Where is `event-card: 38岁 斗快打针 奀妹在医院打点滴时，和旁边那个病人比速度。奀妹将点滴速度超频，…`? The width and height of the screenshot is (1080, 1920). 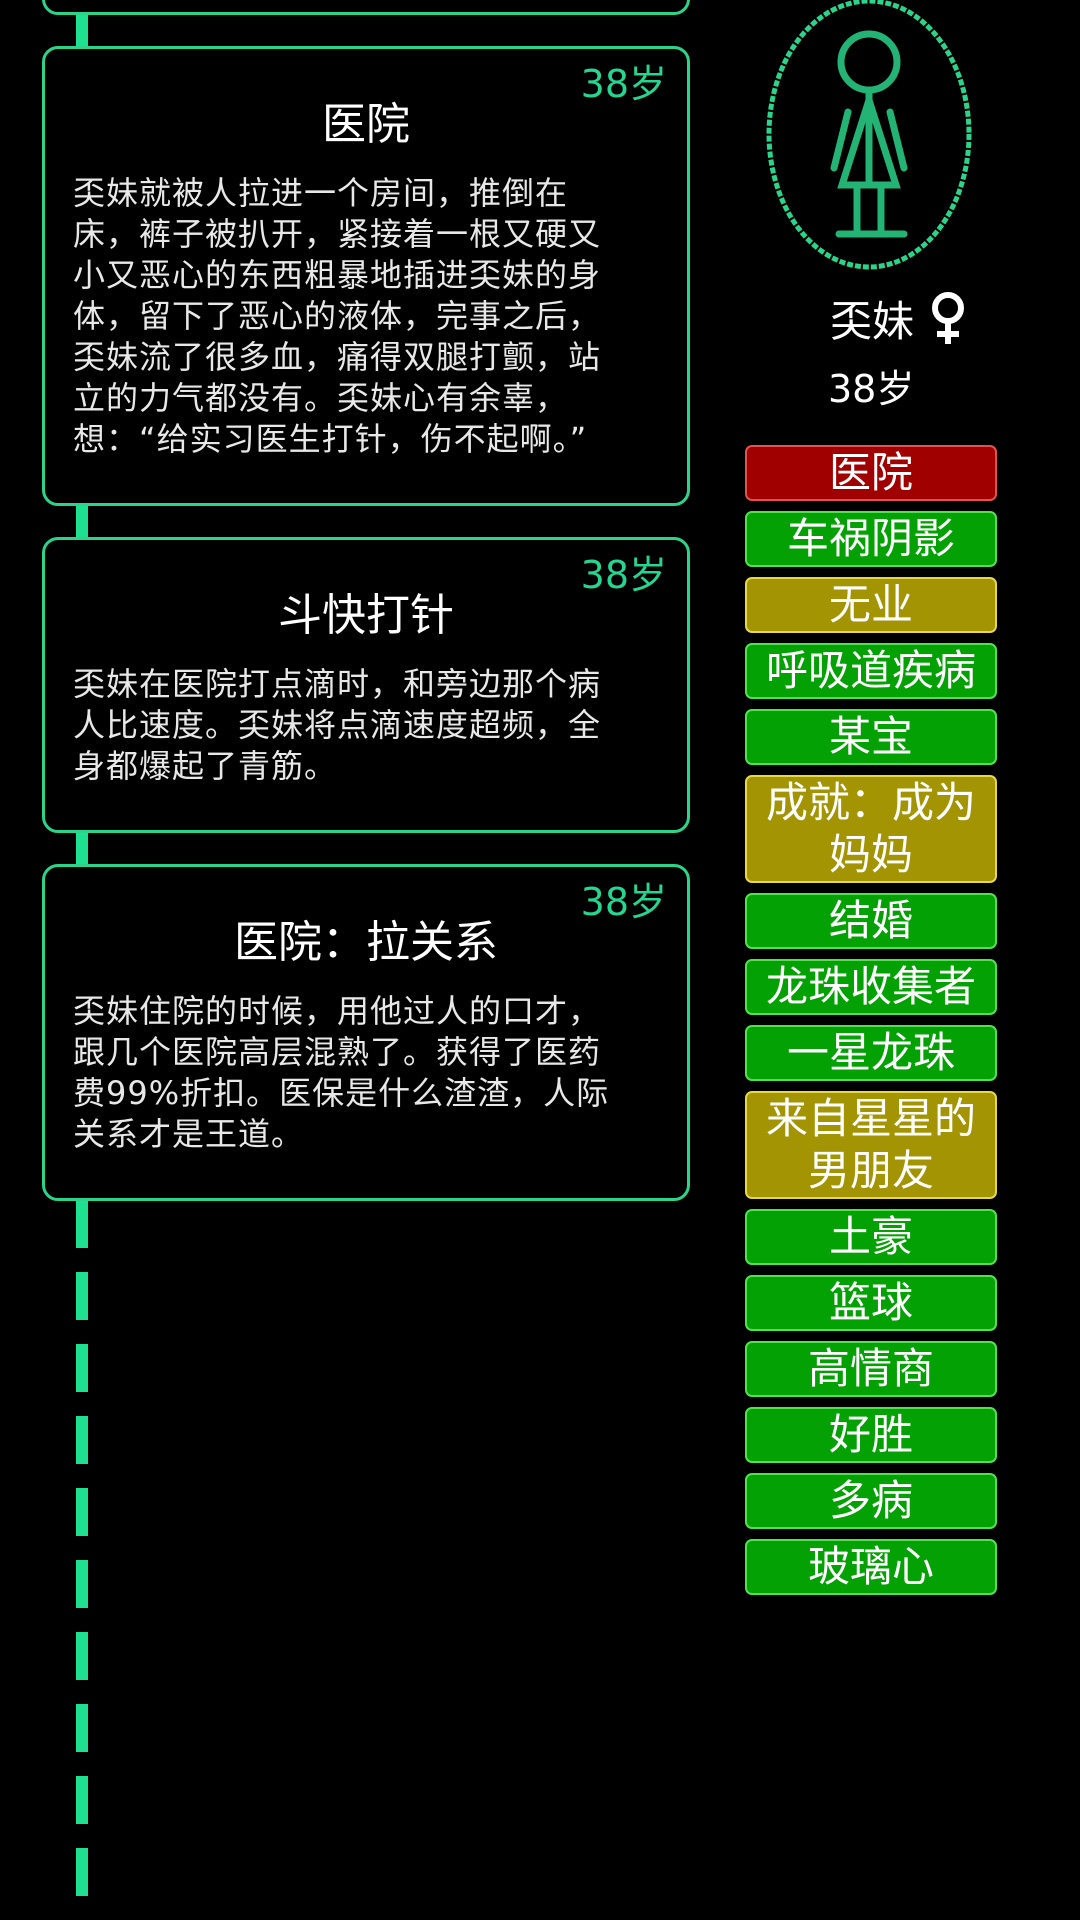 event-card: 38岁 斗快打针 奀妹在医院打点滴时，和旁边那个病人比速度。奀妹将点滴速度超频，… is located at coordinates (366, 685).